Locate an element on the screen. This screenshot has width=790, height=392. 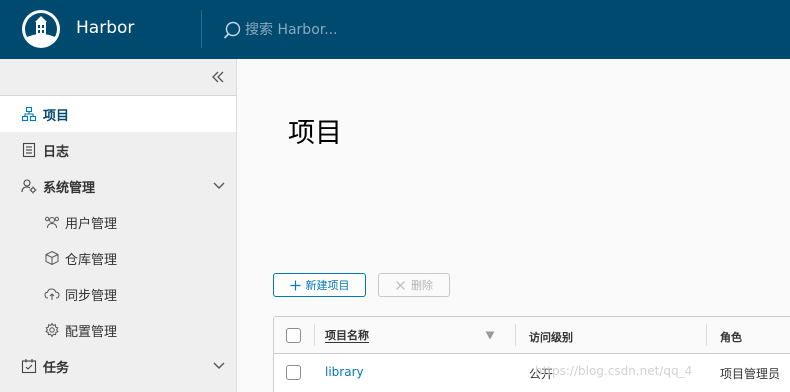
replication-icon is located at coordinates (52, 294).